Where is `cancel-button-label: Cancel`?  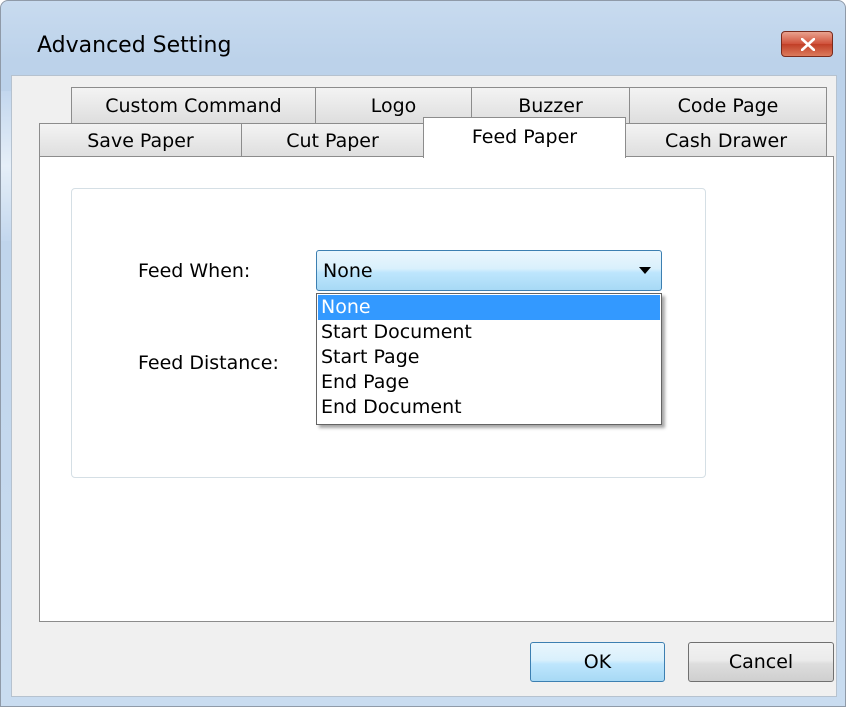 cancel-button-label: Cancel is located at coordinates (761, 662).